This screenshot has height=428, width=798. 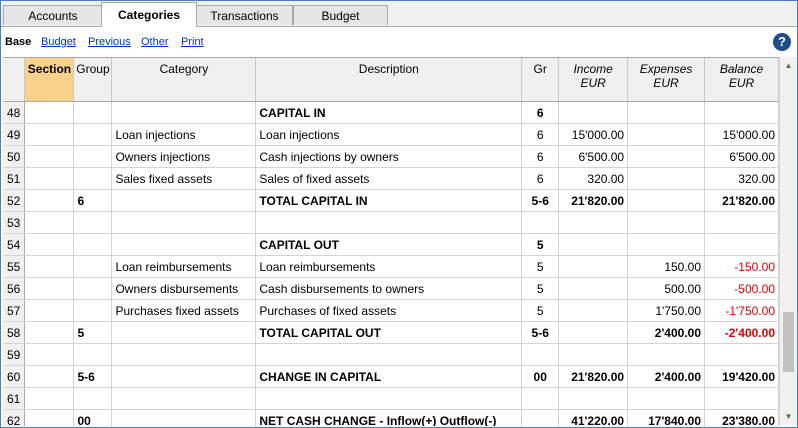 I want to click on cell-balance: 19'420.00, so click(x=741, y=376).